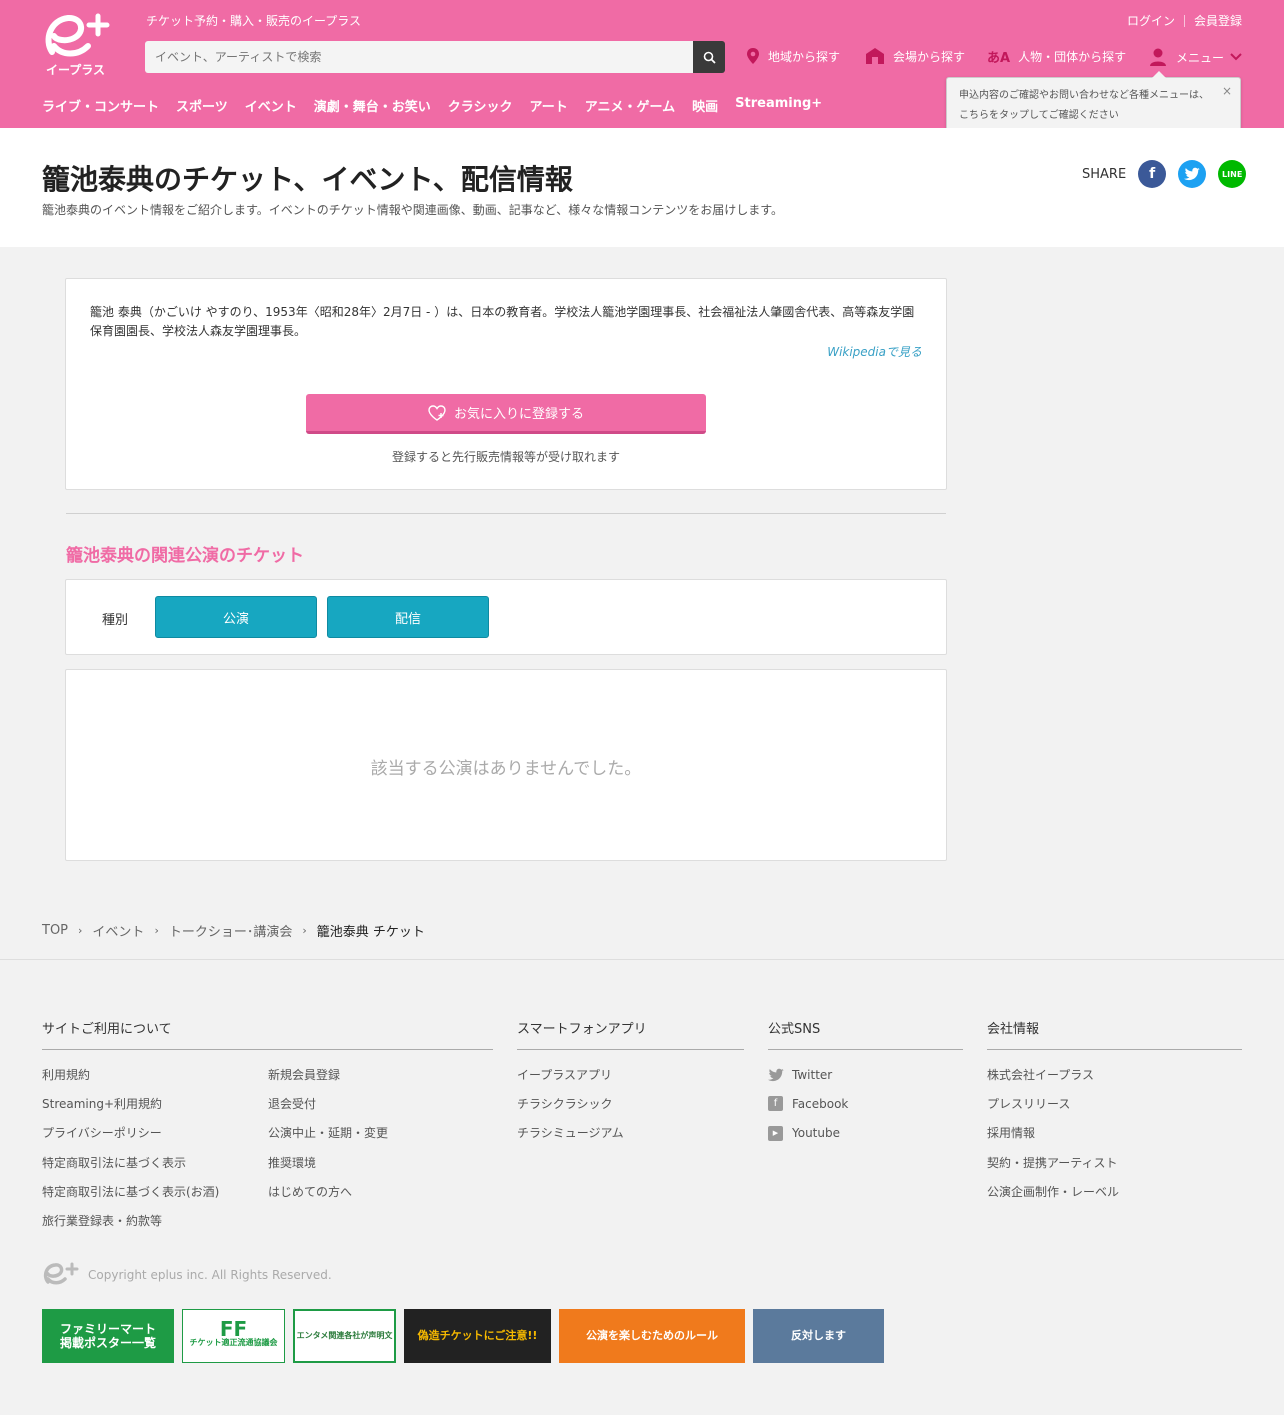 The image size is (1284, 1415). What do you see at coordinates (808, 1133) in the screenshot?
I see `footer-link-youtube: ▶ Youtube` at bounding box center [808, 1133].